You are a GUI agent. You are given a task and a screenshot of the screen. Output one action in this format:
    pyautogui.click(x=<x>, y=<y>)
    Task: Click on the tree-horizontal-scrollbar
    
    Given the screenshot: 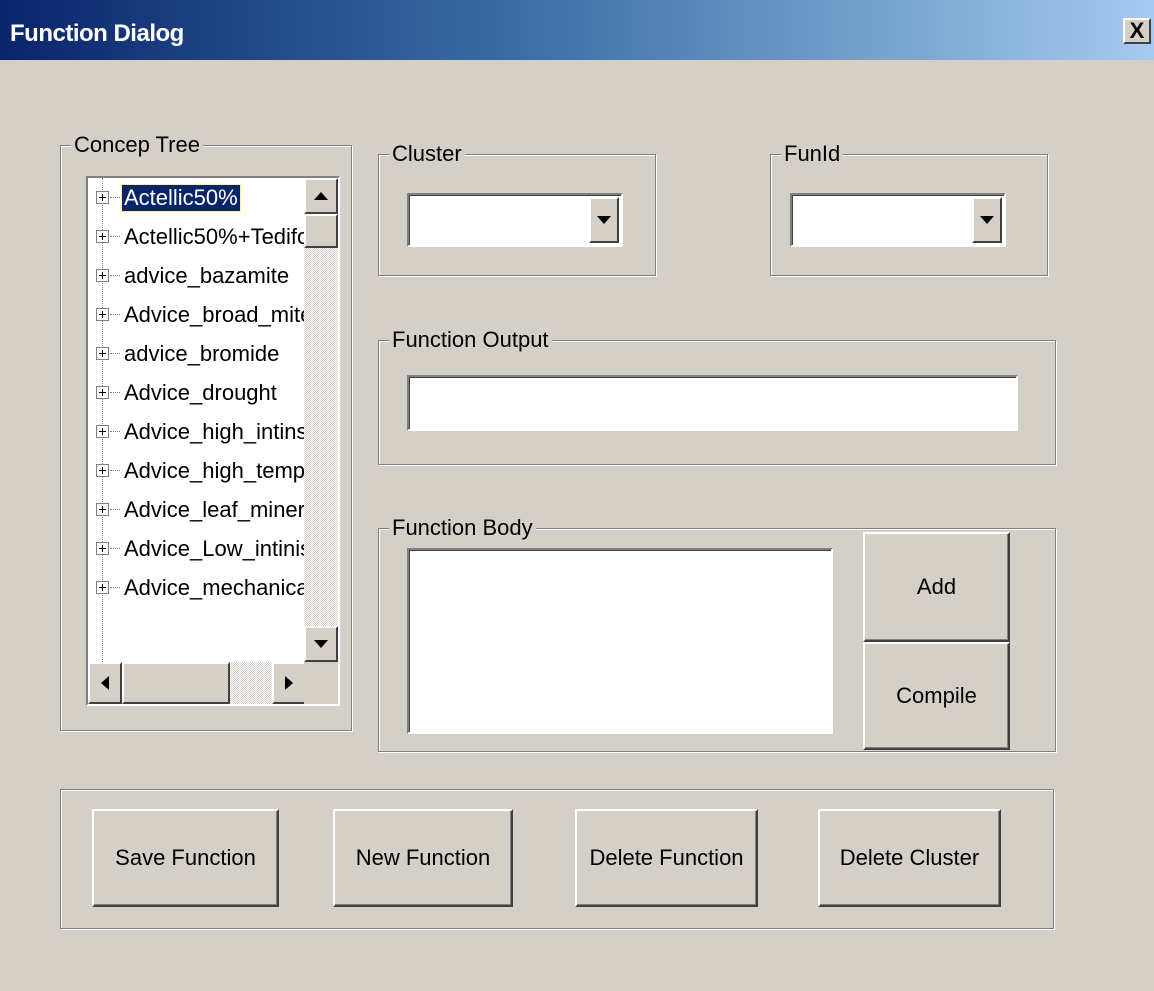 What is the action you would take?
    pyautogui.click(x=197, y=683)
    